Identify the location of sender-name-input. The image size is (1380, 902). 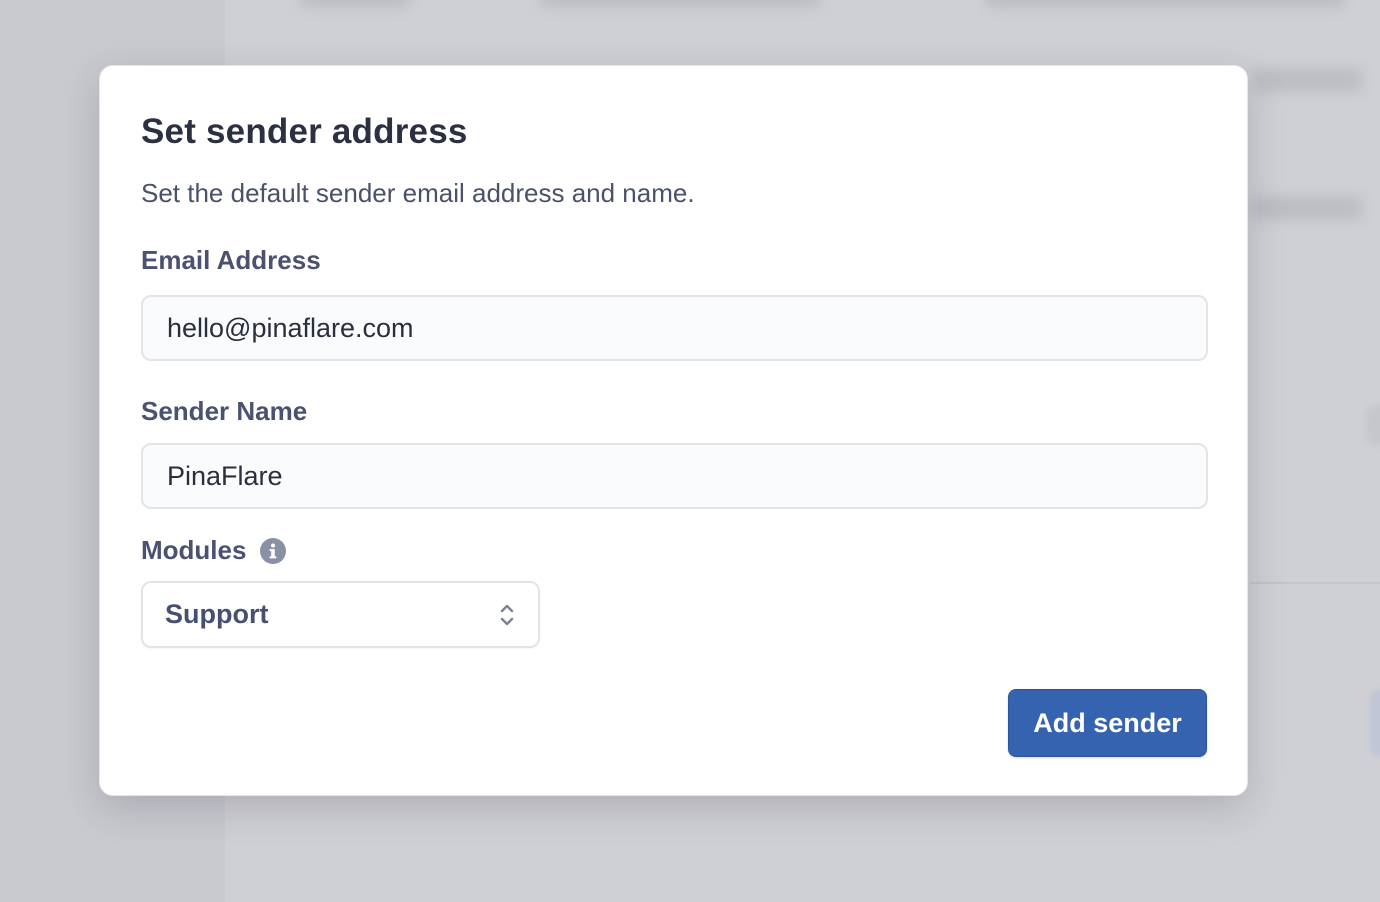
(674, 476).